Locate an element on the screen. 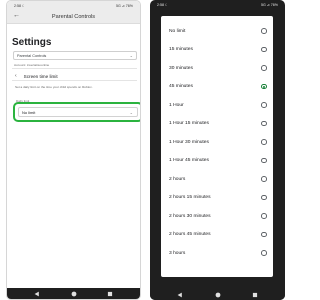 The image size is (320, 300). limit-option: No limit is located at coordinates (217, 31).